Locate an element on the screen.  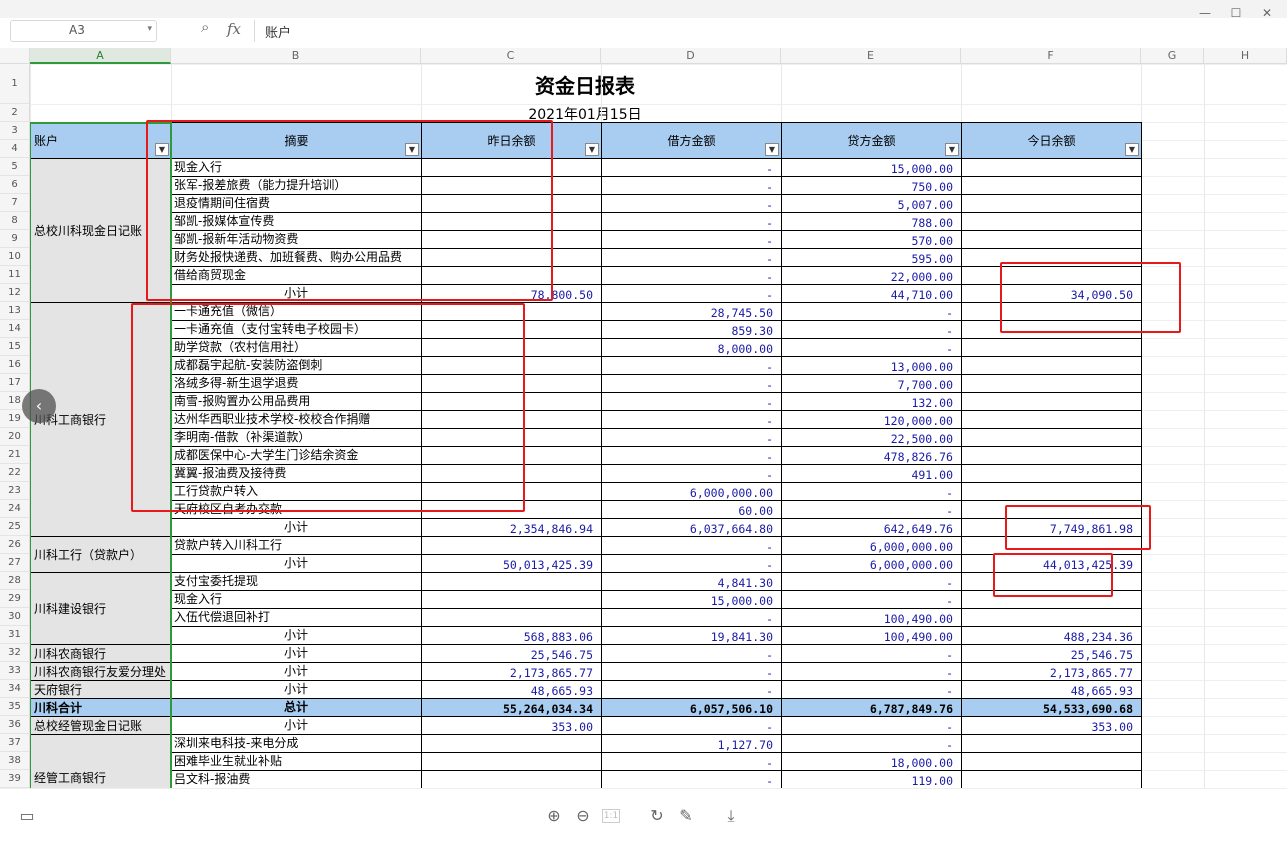
credit-cell: 119.00 is located at coordinates (868, 780).